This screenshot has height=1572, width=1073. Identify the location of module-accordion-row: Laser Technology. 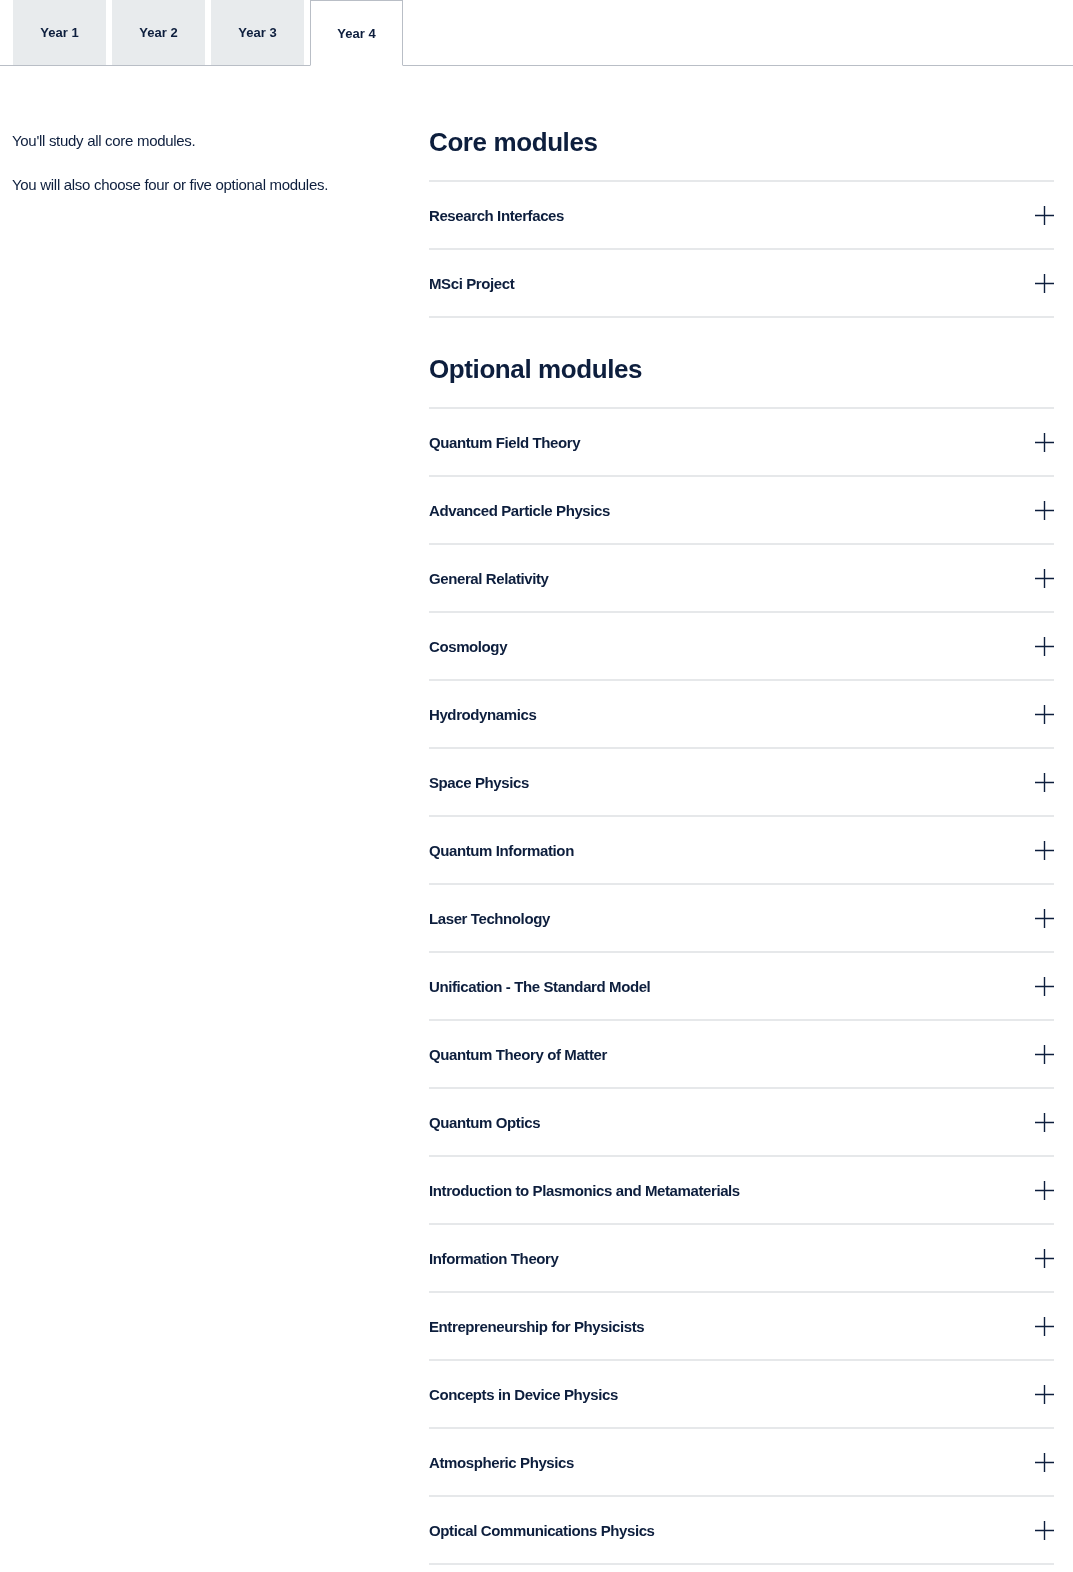
(741, 917).